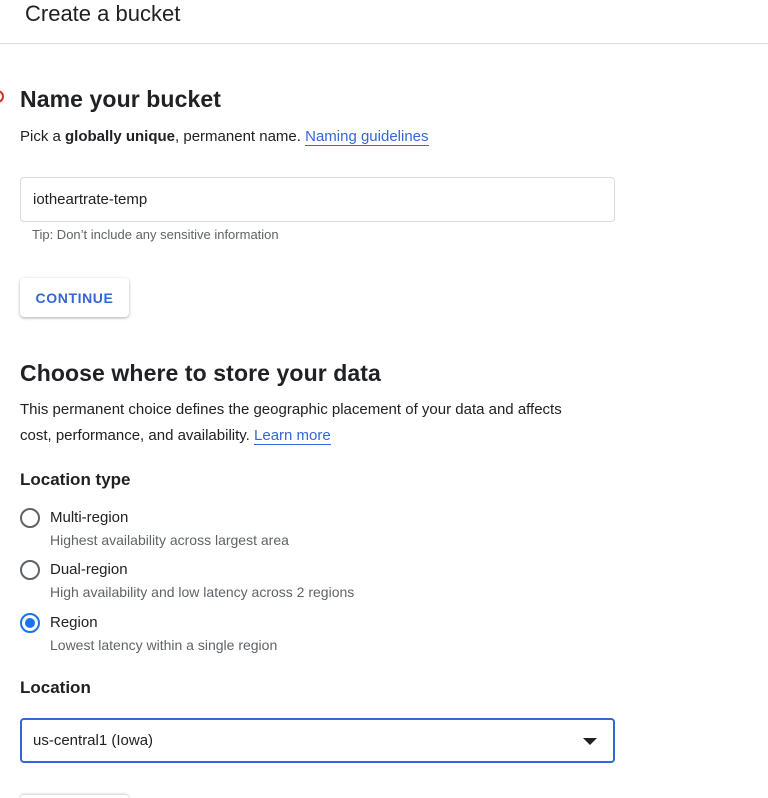 Image resolution: width=768 pixels, height=798 pixels. What do you see at coordinates (75, 479) in the screenshot?
I see `location-type-label: Location type` at bounding box center [75, 479].